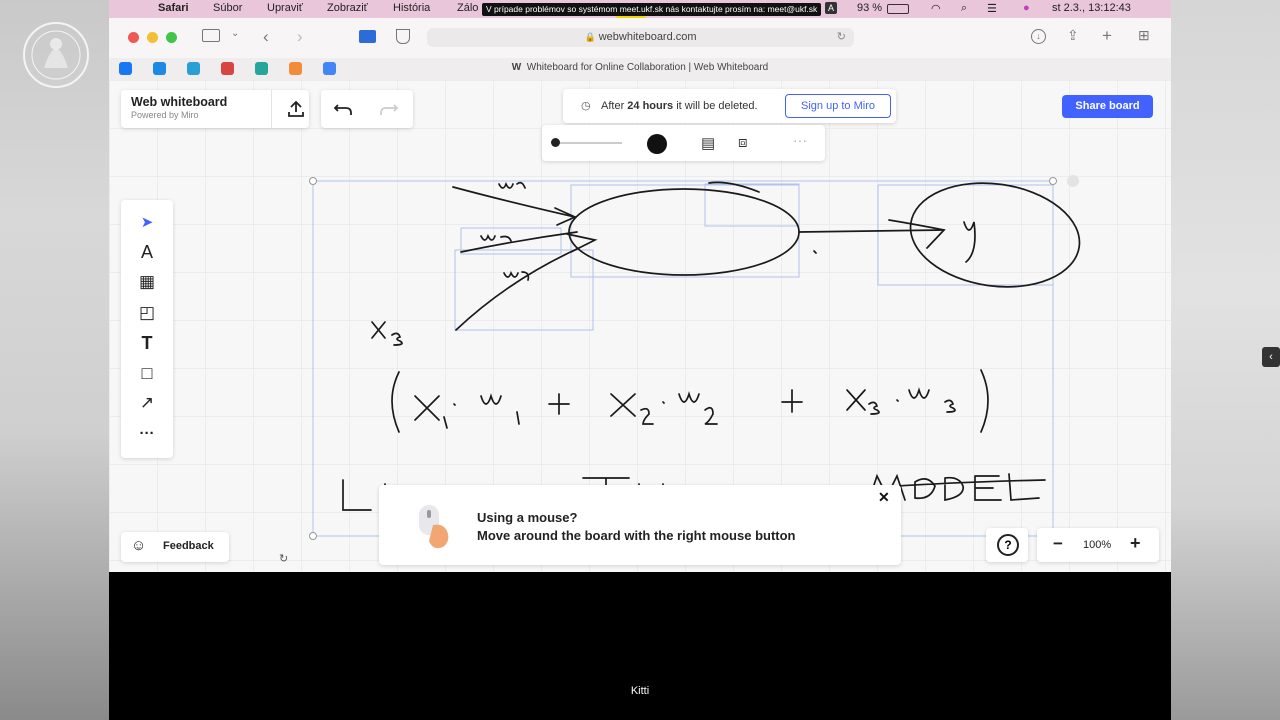 This screenshot has height=720, width=1280. Describe the element at coordinates (992, 8) in the screenshot. I see `control-center-icon: ☰` at that location.